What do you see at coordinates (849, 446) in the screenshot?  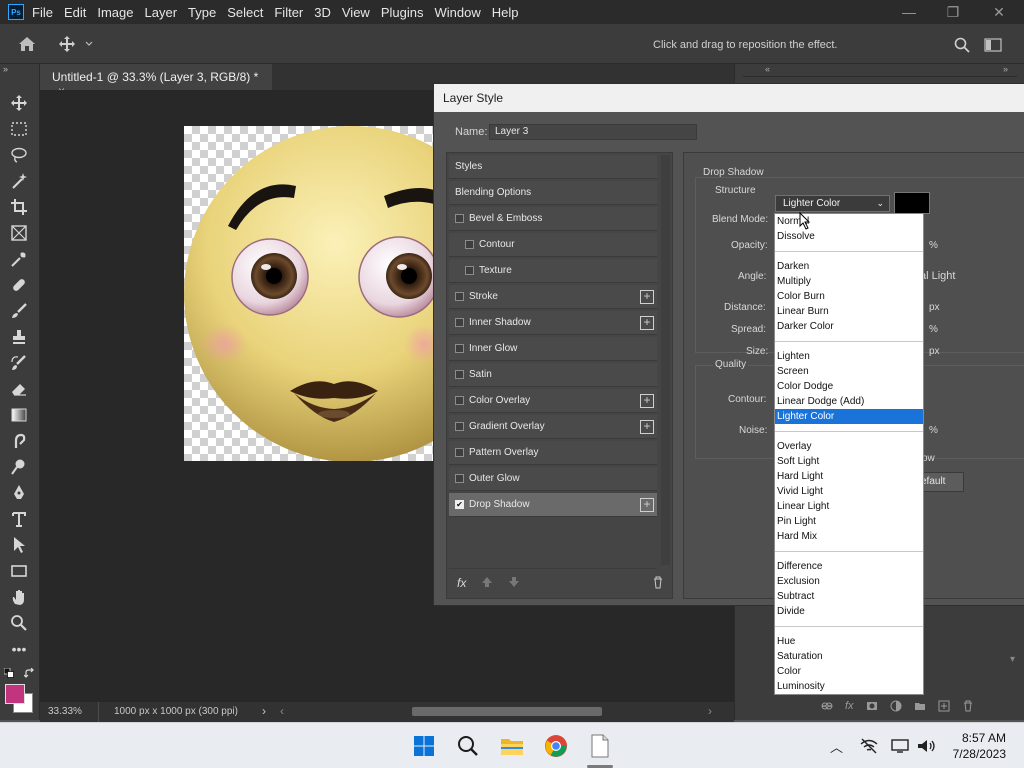 I see `blend-option-overlay: Overlay` at bounding box center [849, 446].